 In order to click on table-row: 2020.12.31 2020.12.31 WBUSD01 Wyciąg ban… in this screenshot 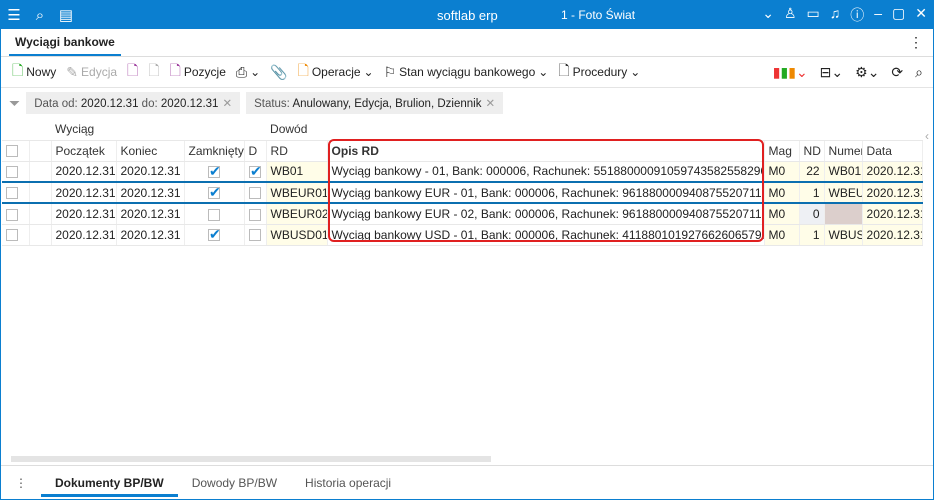, I will do `click(462, 235)`.